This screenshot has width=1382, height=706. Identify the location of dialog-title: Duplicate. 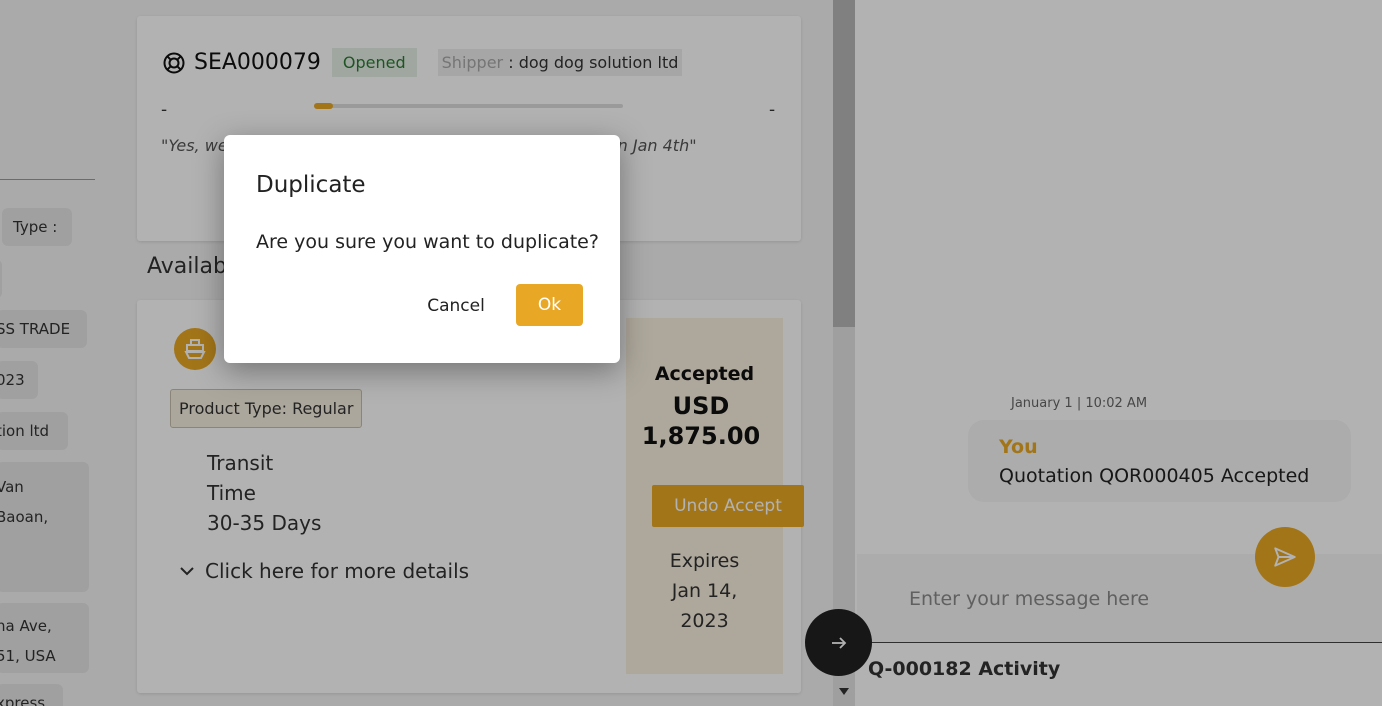
(311, 185).